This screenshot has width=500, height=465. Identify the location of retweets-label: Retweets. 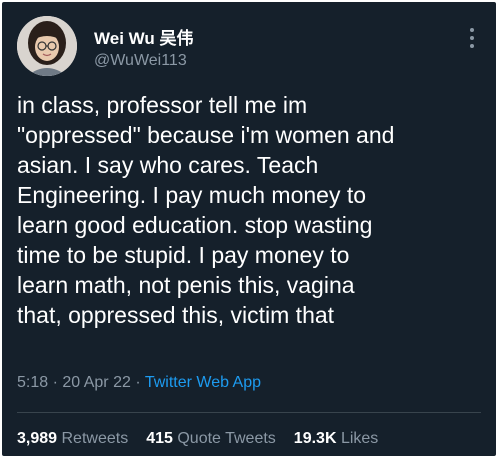
(95, 438).